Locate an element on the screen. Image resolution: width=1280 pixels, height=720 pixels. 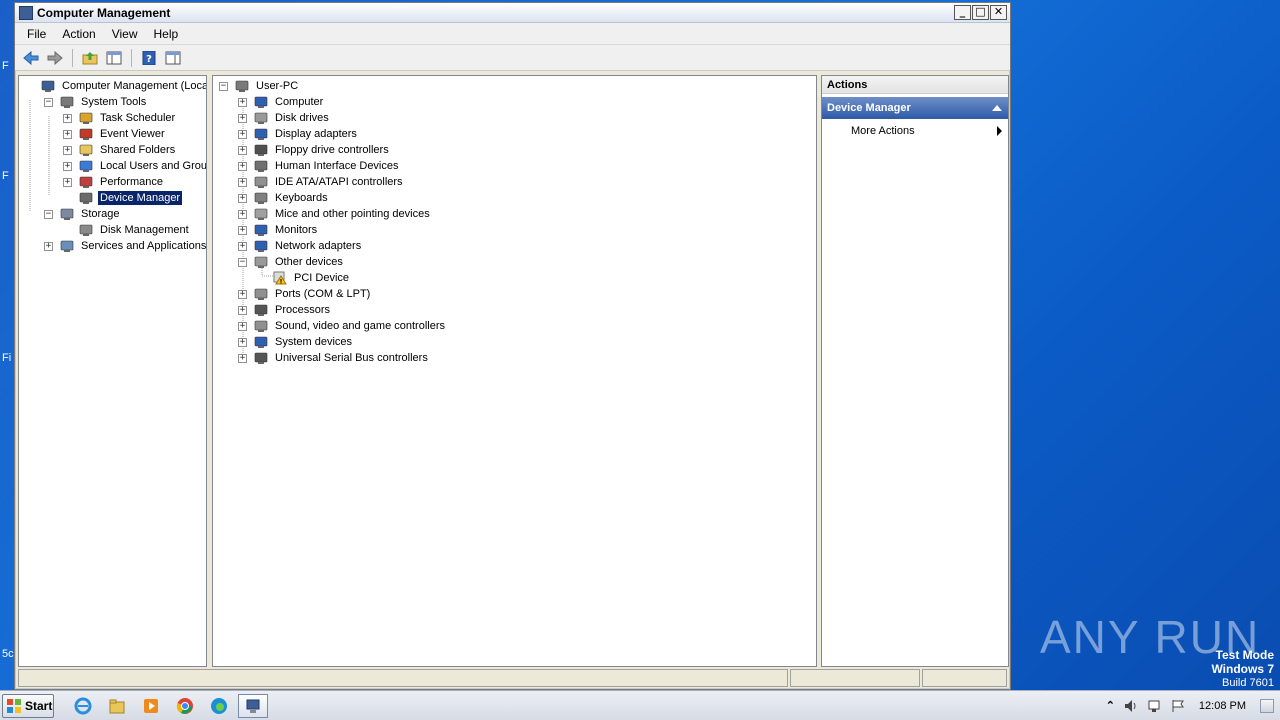
device-tree-item-row: + Disk drives is located at coordinates (284, 118).